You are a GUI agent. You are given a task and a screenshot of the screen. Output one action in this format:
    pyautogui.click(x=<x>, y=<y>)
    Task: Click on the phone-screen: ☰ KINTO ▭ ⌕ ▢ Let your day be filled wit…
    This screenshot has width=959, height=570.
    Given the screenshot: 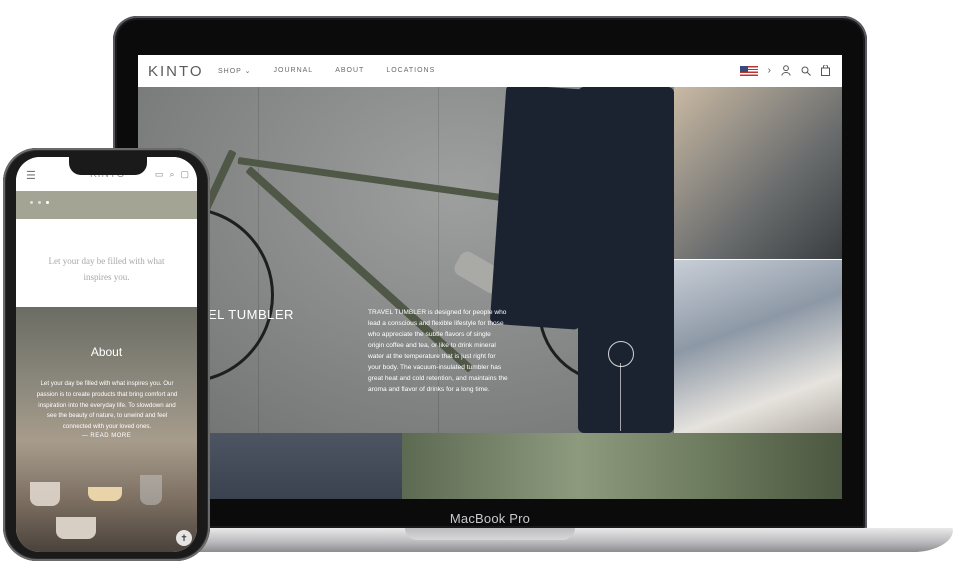 What is the action you would take?
    pyautogui.click(x=106, y=354)
    